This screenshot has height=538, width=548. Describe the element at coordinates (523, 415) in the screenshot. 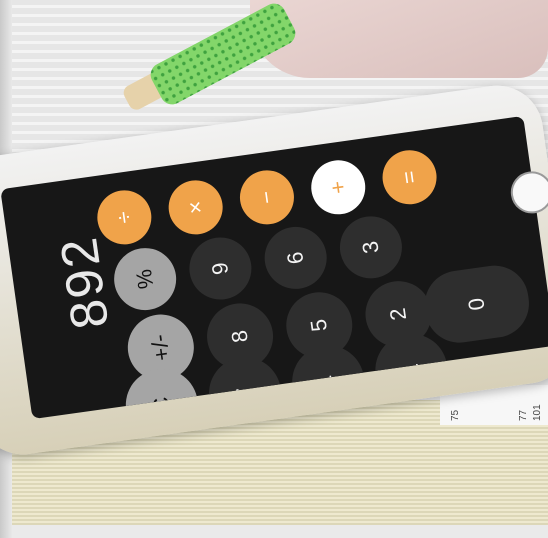

I see `page-label: 77` at that location.